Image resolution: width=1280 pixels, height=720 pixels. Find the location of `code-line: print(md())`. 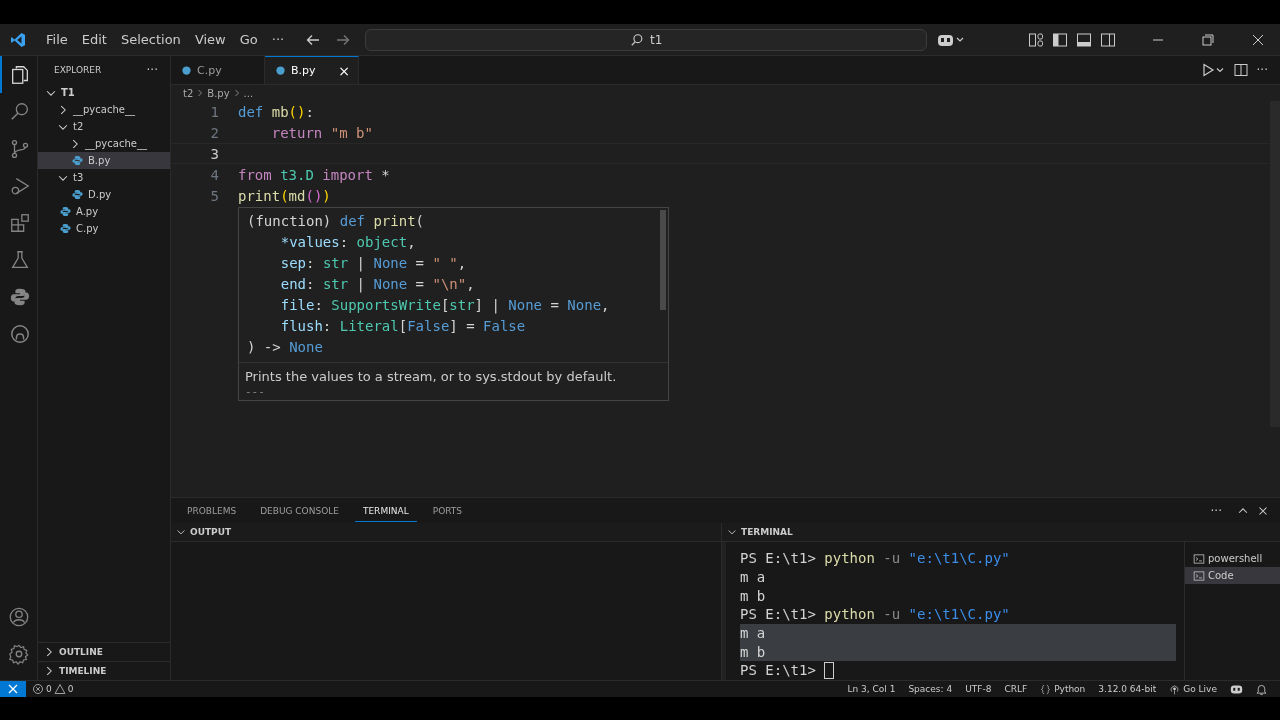

code-line: print(md()) is located at coordinates (284, 195).